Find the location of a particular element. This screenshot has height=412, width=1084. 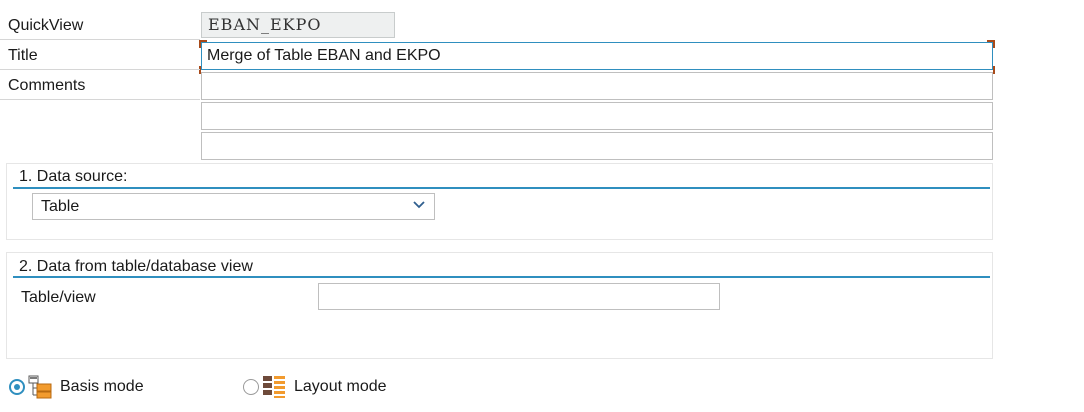

layout-mode-option: Layout mode is located at coordinates (315, 387).